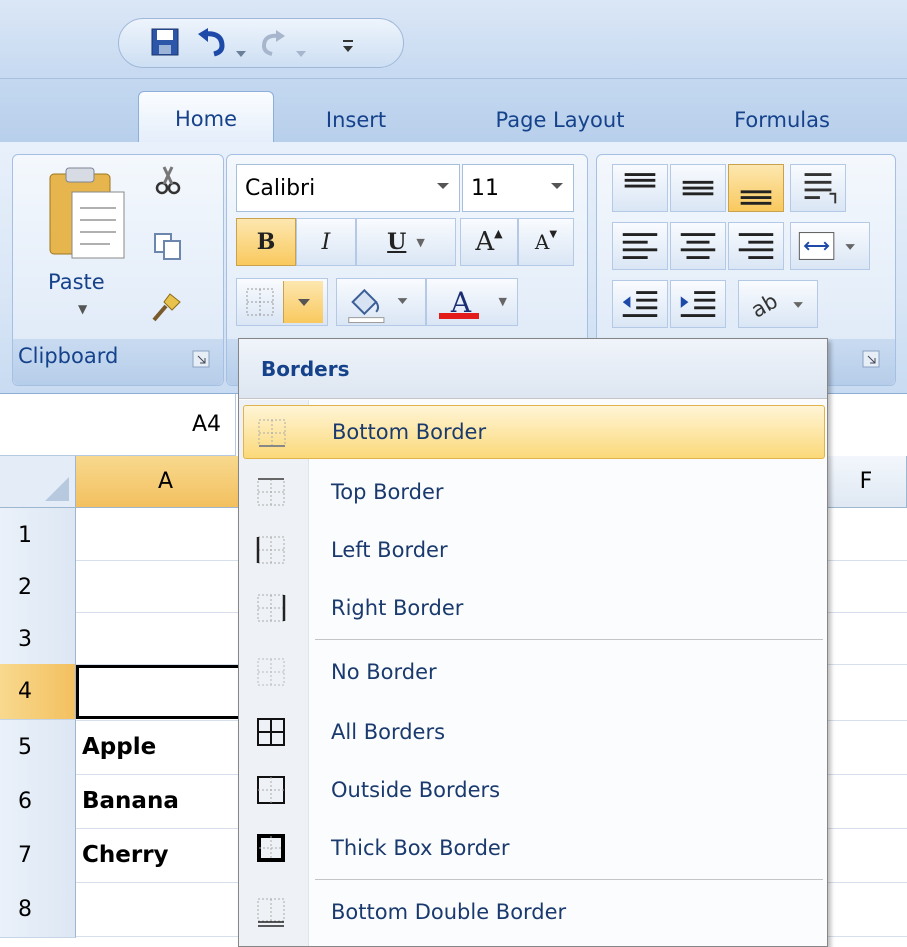 Image resolution: width=907 pixels, height=947 pixels. I want to click on column-header-a: A, so click(166, 482).